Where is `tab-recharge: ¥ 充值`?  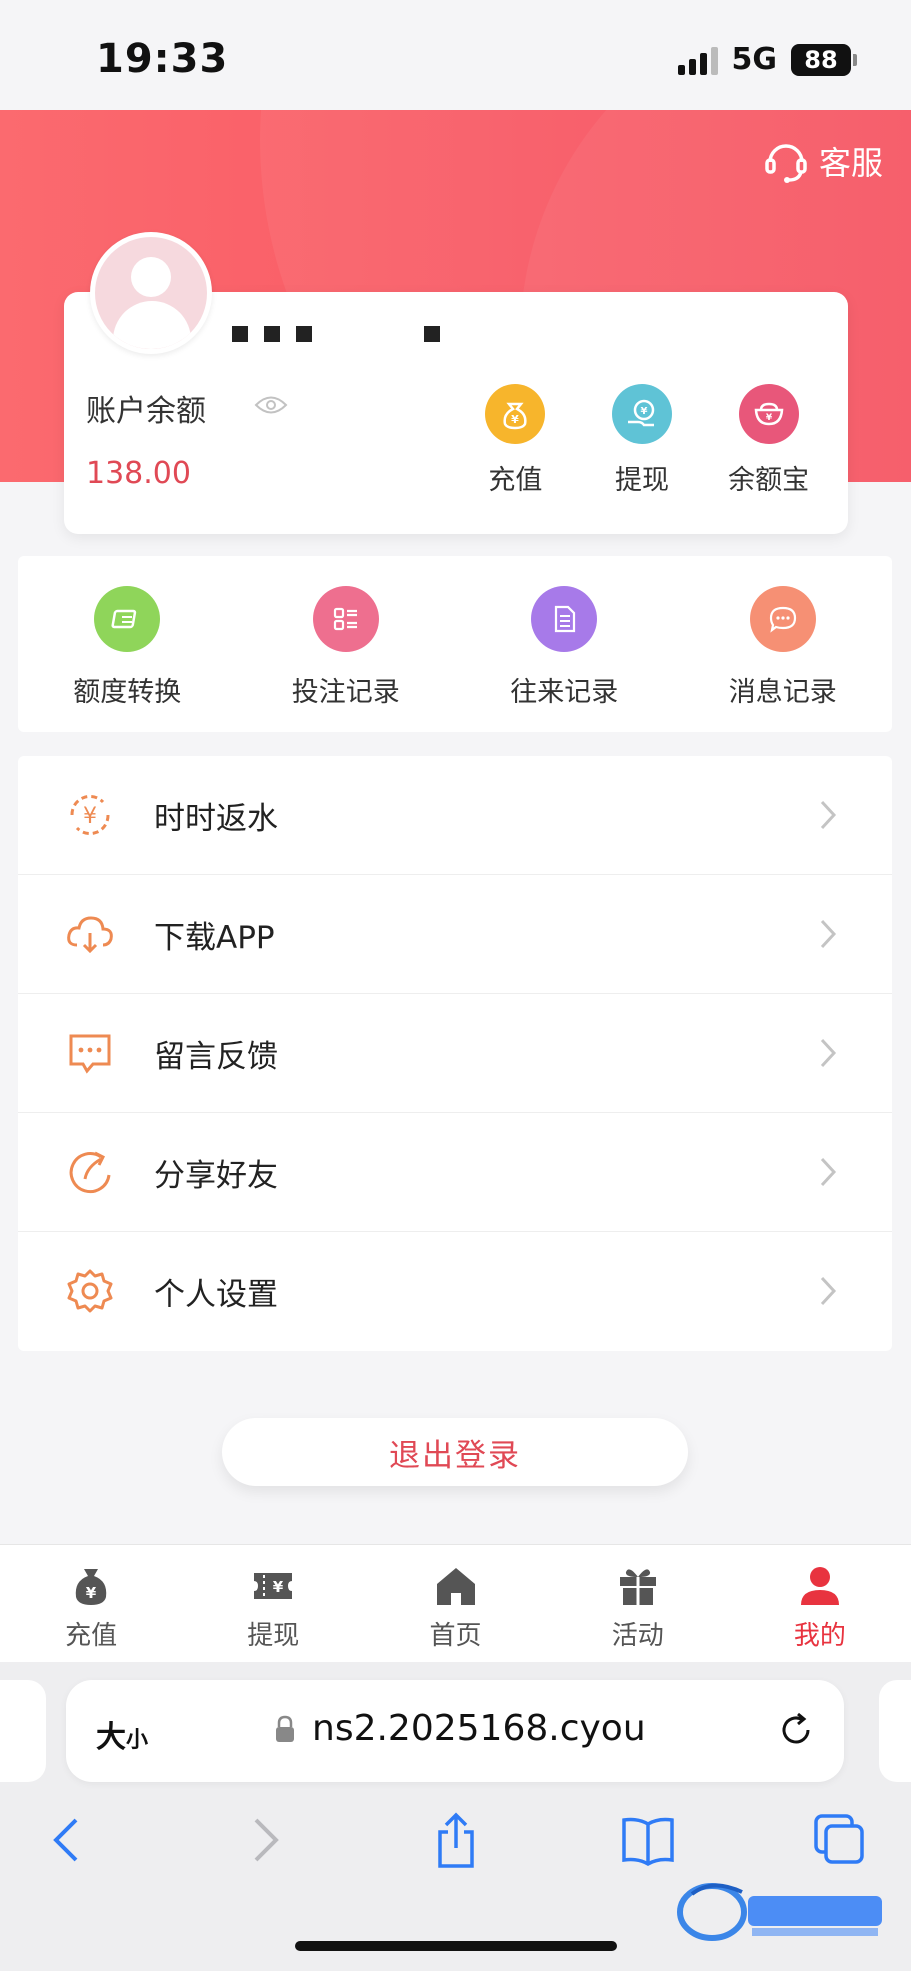
tab-recharge: ¥ 充值 is located at coordinates (91, 1603).